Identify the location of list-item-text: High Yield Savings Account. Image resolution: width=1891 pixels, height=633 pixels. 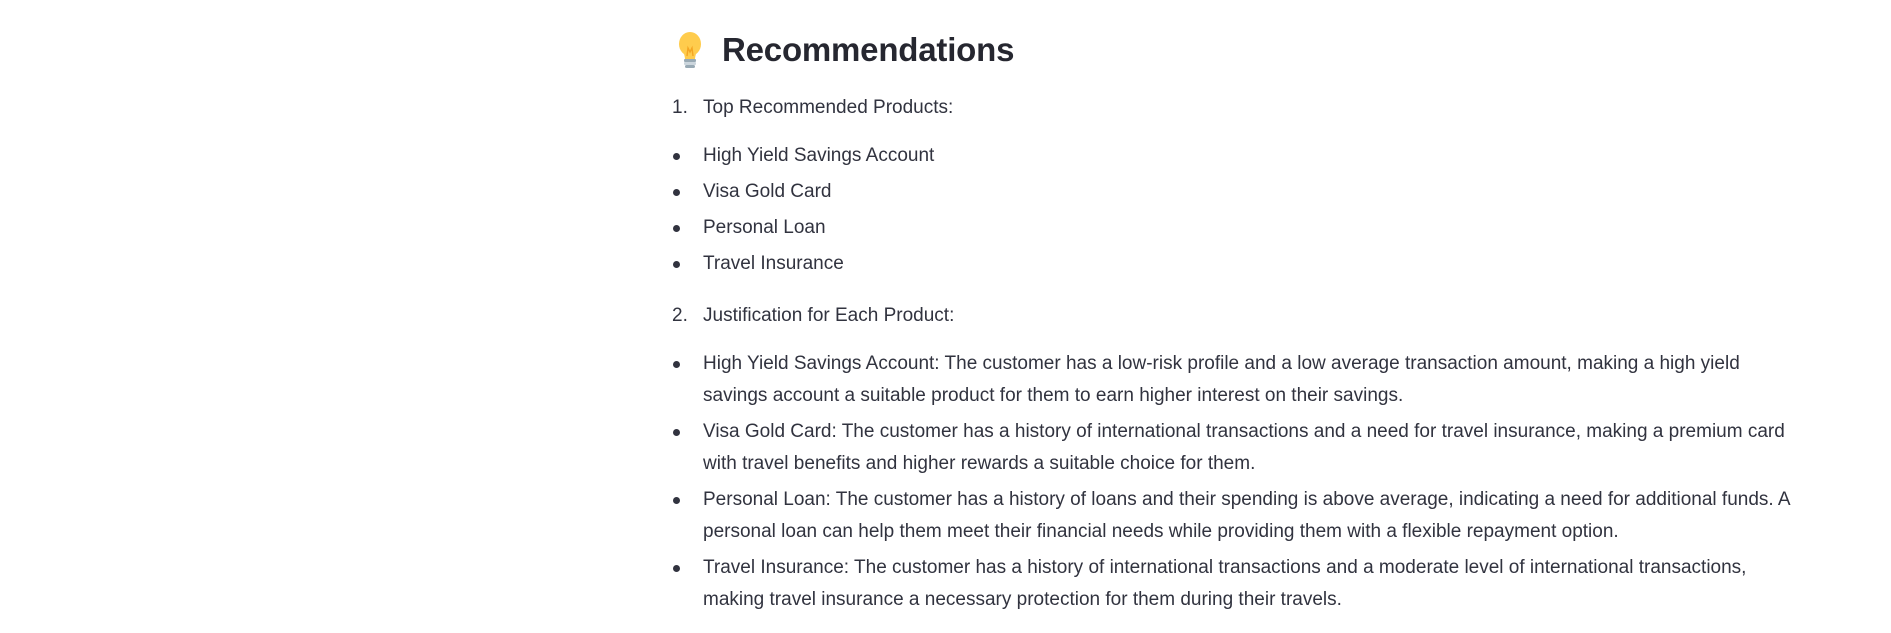
(819, 155).